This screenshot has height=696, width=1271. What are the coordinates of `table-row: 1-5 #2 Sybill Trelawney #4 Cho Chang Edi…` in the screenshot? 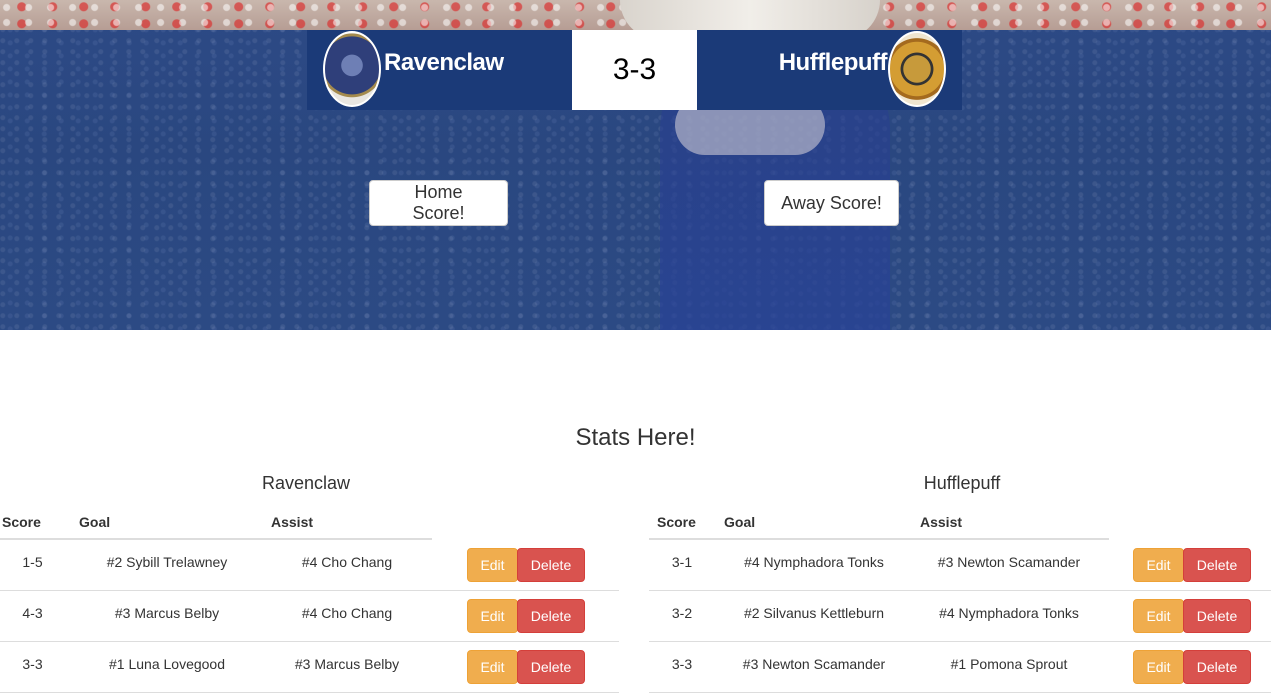 It's located at (309, 565).